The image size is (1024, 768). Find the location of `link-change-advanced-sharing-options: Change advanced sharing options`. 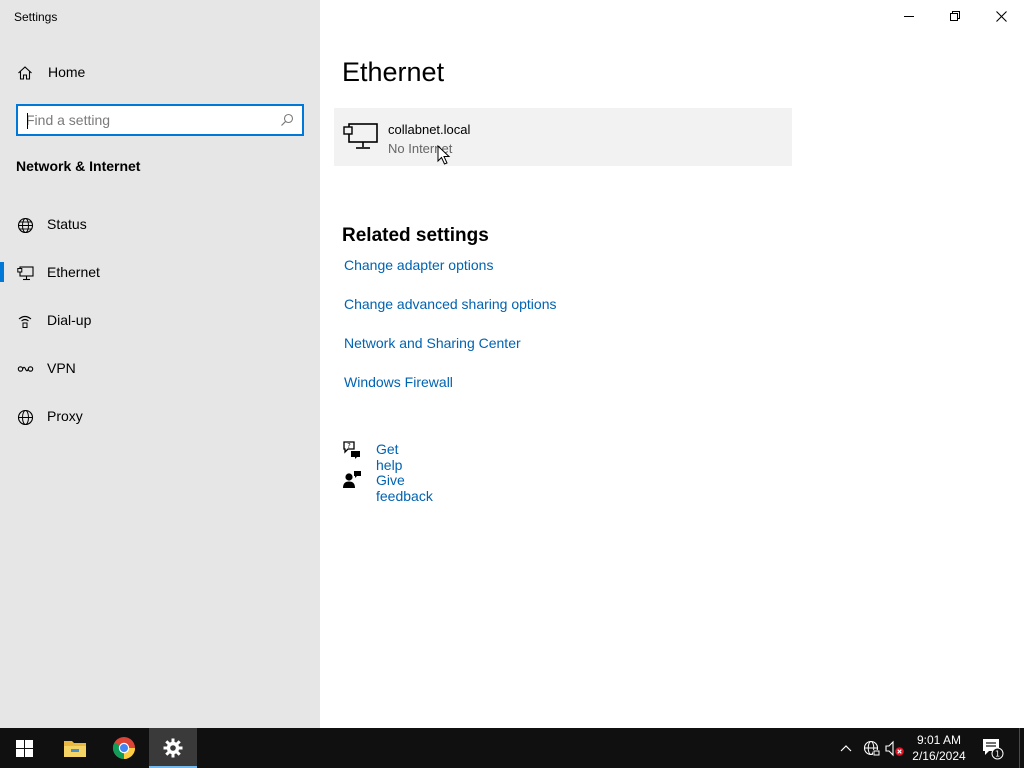

link-change-advanced-sharing-options: Change advanced sharing options is located at coordinates (450, 304).